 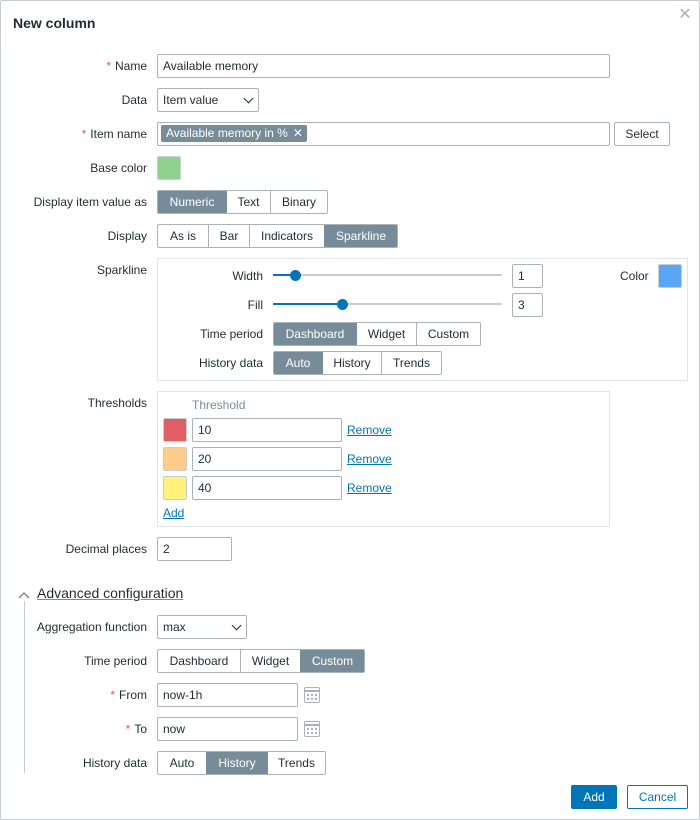 I want to click on advanced-time-period-toggle: Dashboard Widget Custom, so click(x=261, y=661).